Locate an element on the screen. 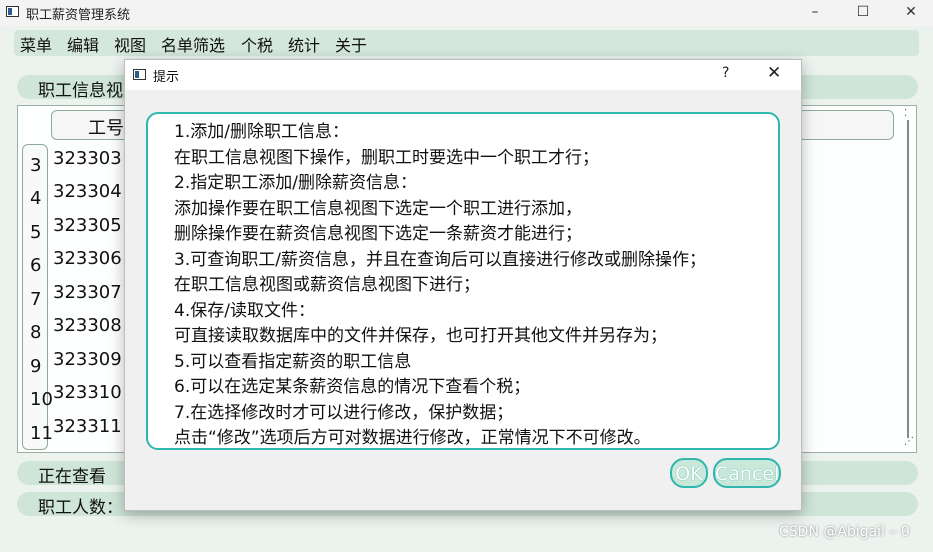 This screenshot has height=552, width=933. window-title: 职工薪资管理系统 is located at coordinates (78, 15).